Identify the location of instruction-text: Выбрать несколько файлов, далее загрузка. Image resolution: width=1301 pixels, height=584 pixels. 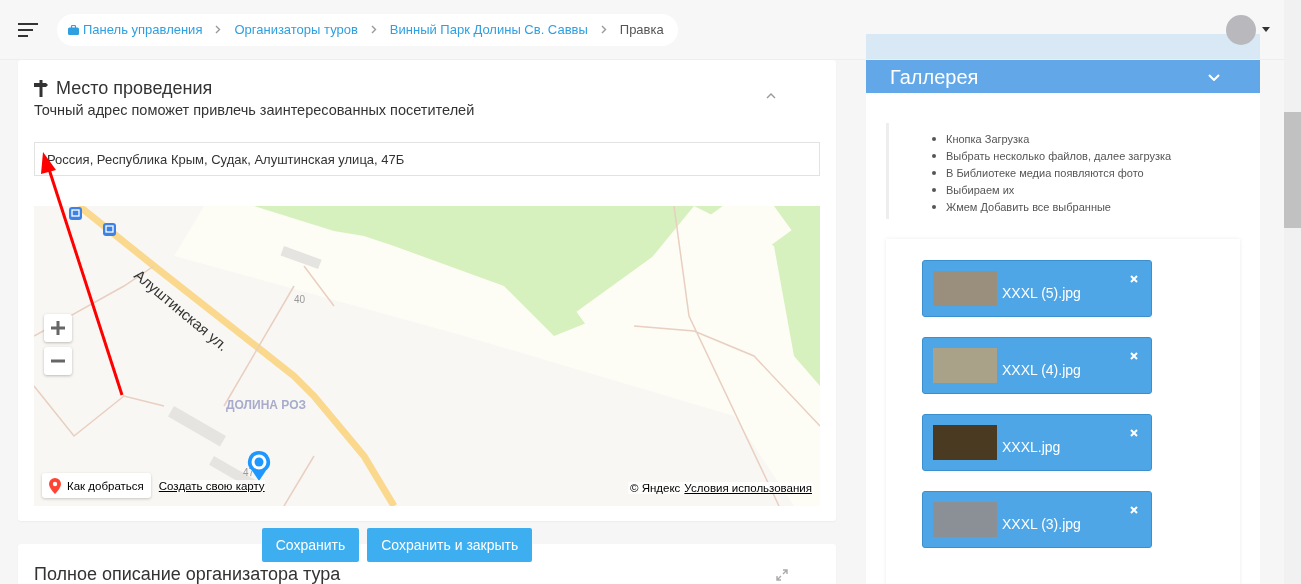
(1059, 155).